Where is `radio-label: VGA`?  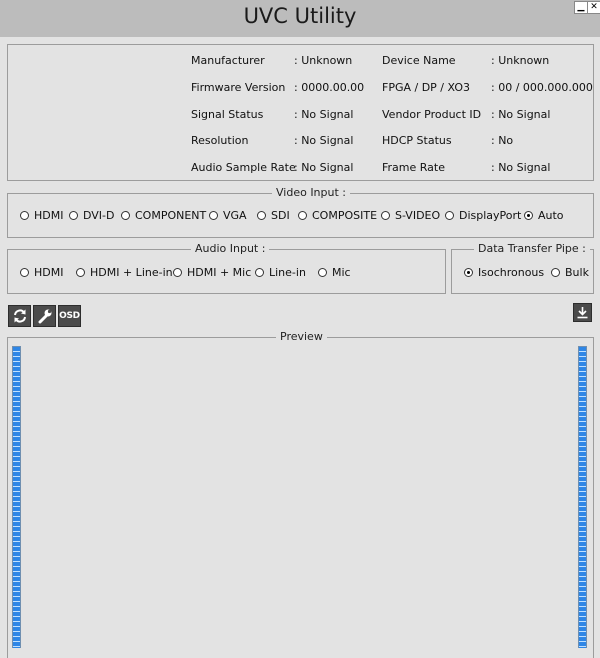 radio-label: VGA is located at coordinates (235, 215).